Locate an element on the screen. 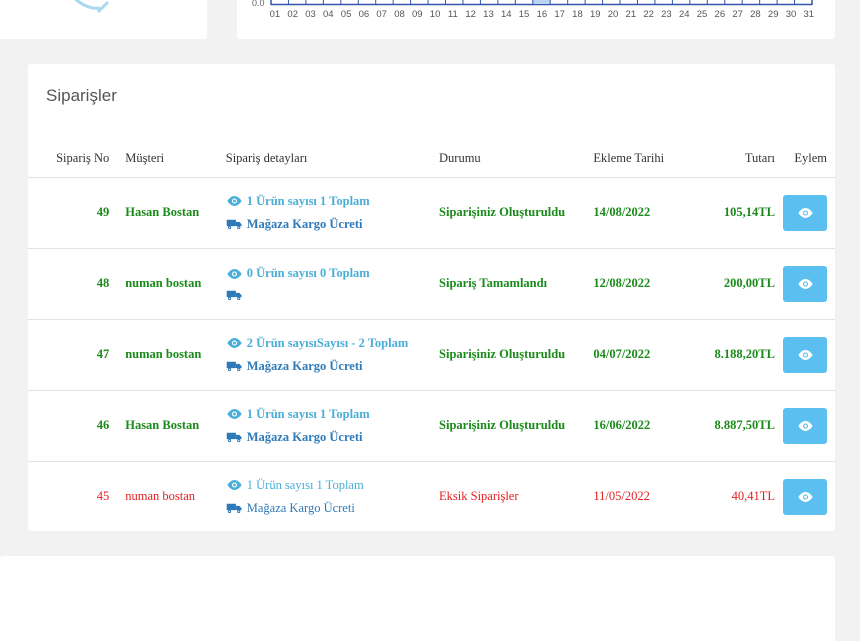  x-tick-label-25: 25 is located at coordinates (702, 14).